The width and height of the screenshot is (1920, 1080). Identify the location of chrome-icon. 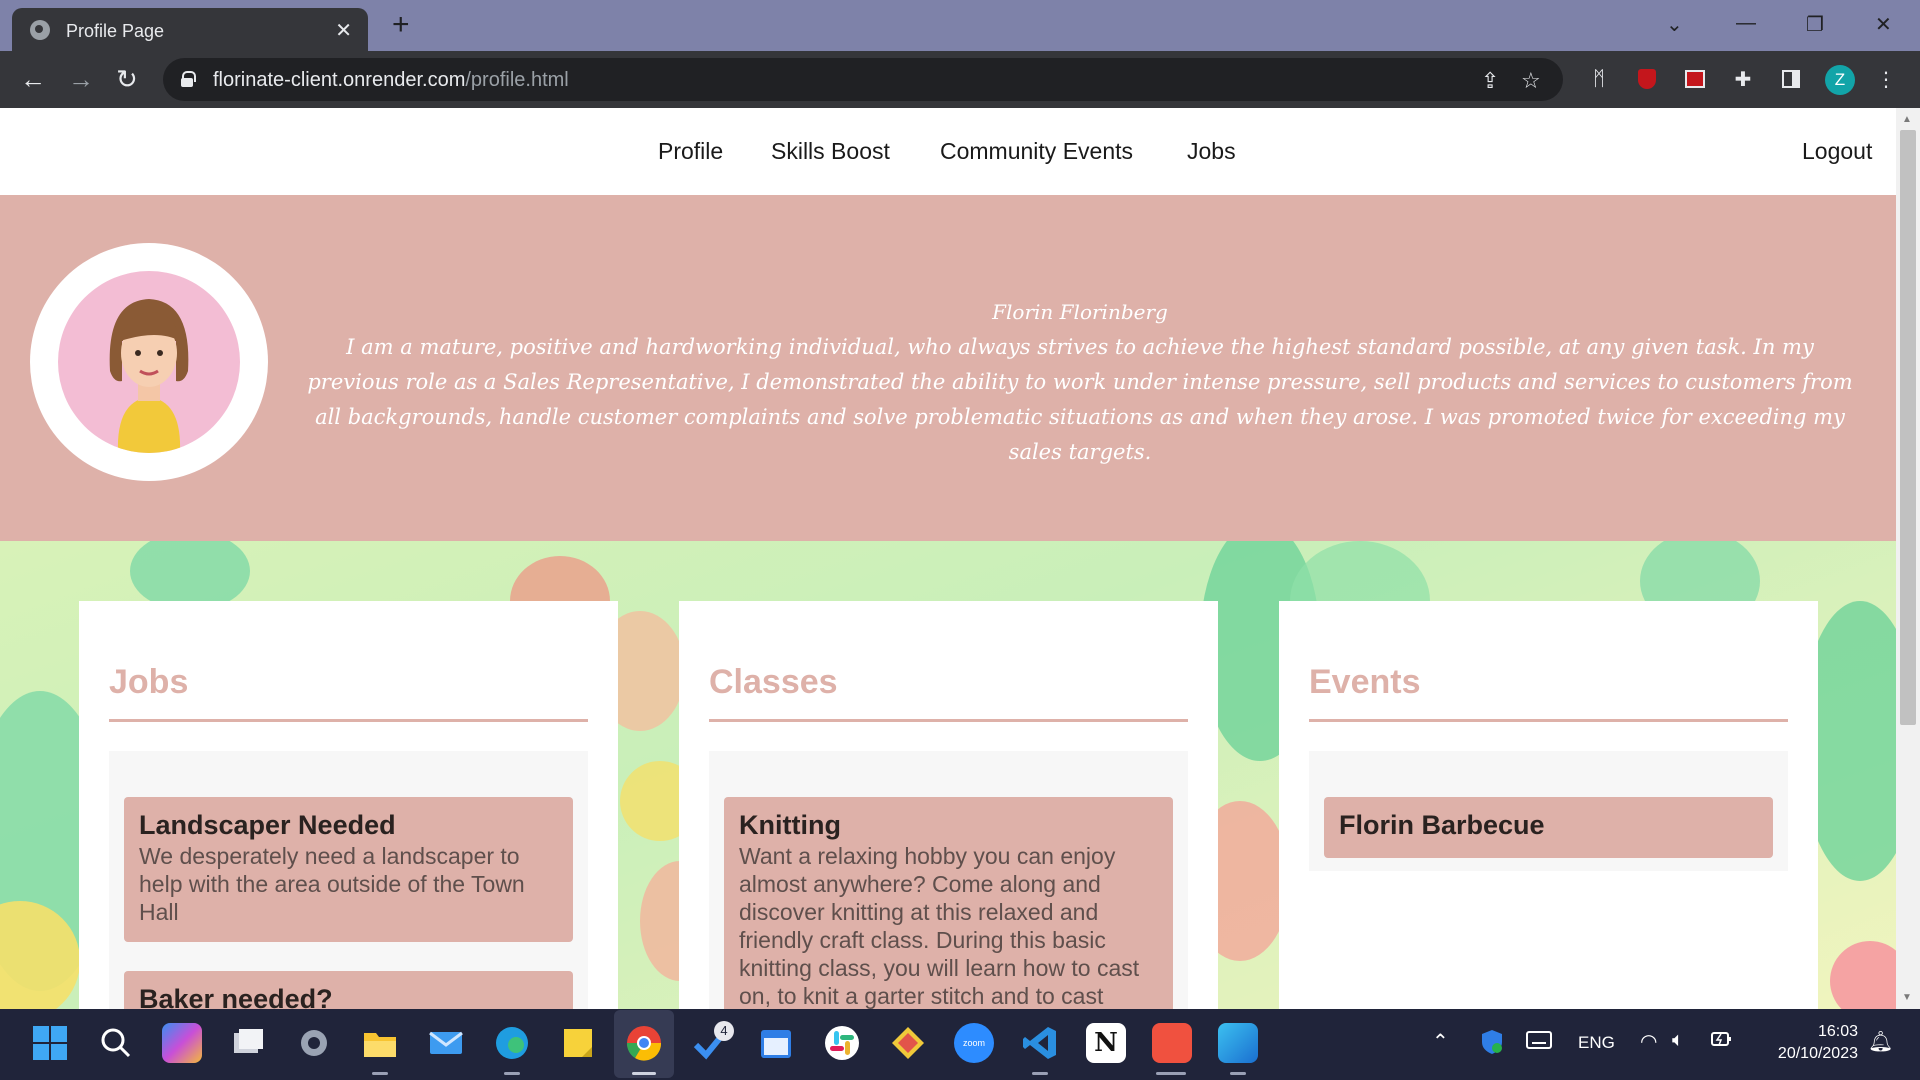
(644, 1043).